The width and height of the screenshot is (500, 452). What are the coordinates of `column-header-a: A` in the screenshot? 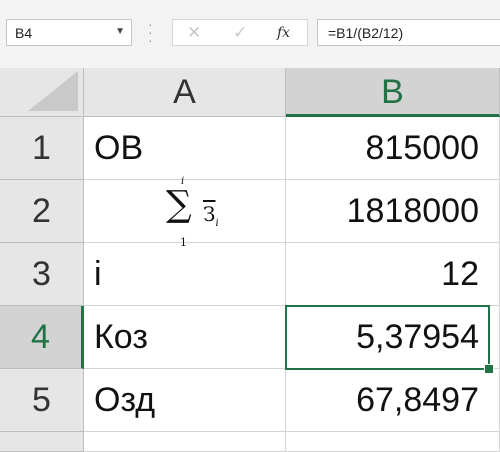 It's located at (185, 92).